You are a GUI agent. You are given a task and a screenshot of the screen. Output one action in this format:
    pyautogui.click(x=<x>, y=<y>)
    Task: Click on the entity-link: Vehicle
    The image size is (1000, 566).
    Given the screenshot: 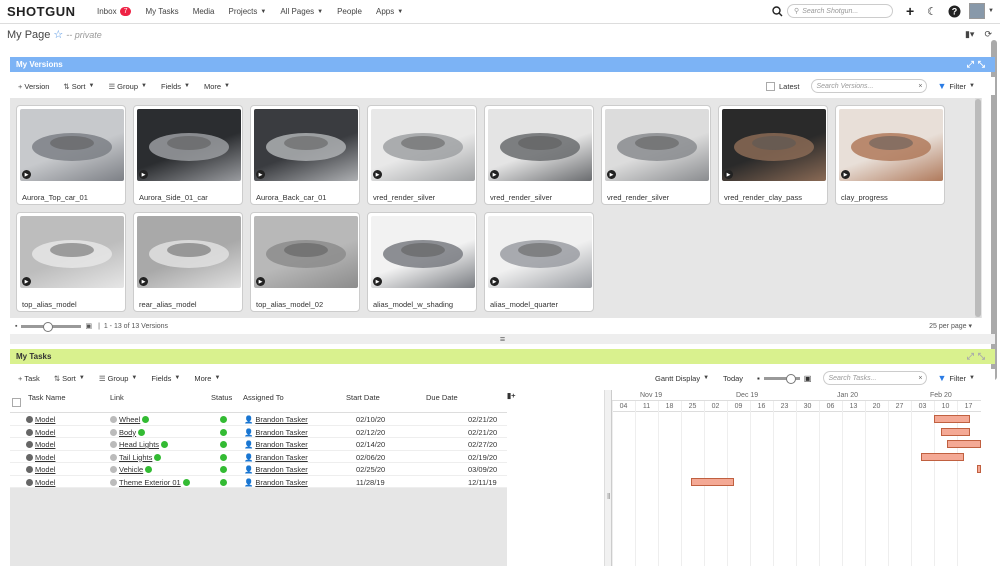 What is the action you would take?
    pyautogui.click(x=131, y=469)
    